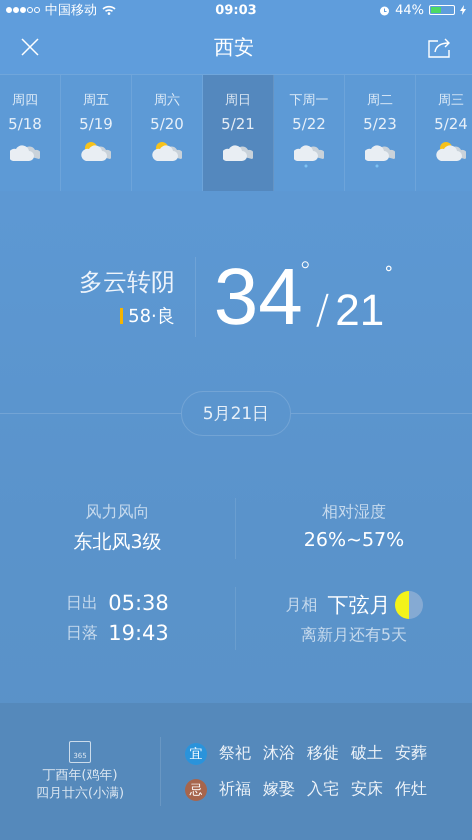  What do you see at coordinates (30, 47) in the screenshot?
I see `close-button` at bounding box center [30, 47].